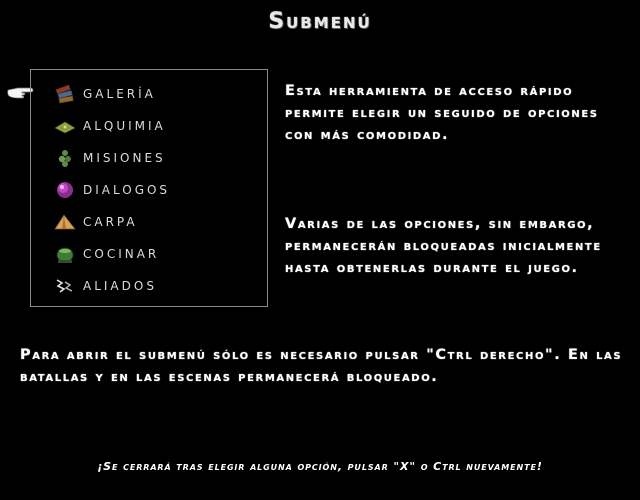 The image size is (640, 500). I want to click on tent-icon, so click(65, 222).